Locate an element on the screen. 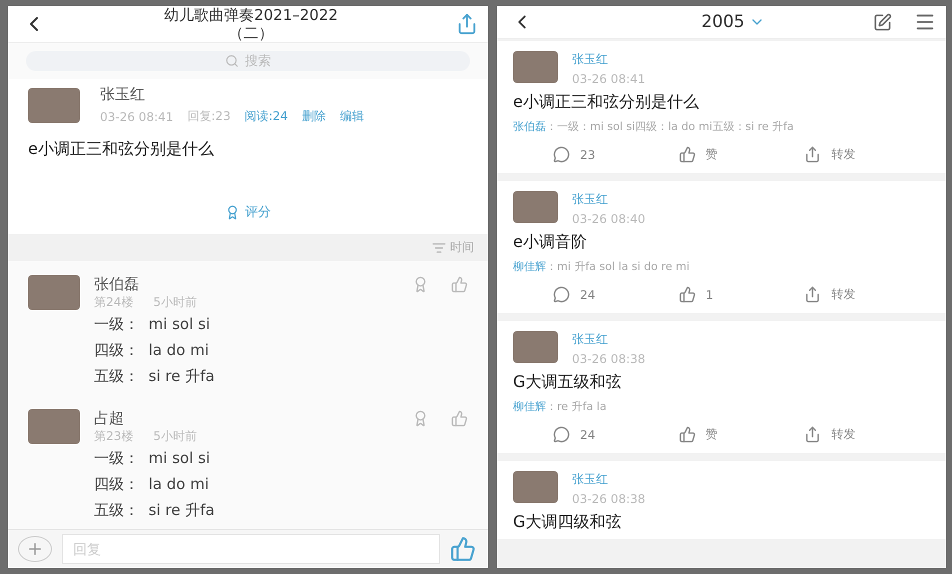 This screenshot has height=574, width=952. page-title: 幼儿歌曲弹奏2021–2022 is located at coordinates (251, 15).